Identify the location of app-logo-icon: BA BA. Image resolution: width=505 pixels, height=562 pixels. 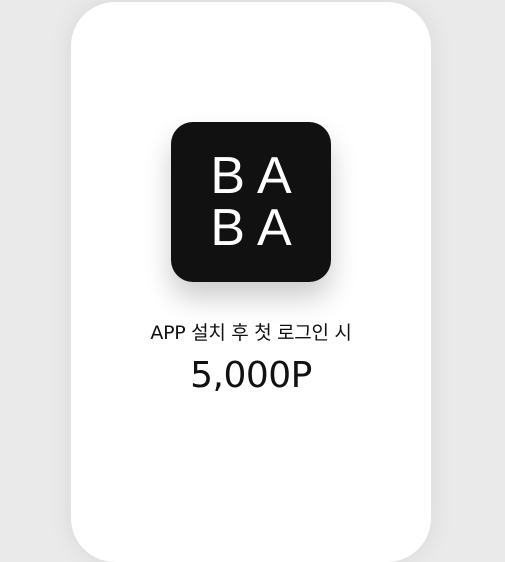
(251, 202).